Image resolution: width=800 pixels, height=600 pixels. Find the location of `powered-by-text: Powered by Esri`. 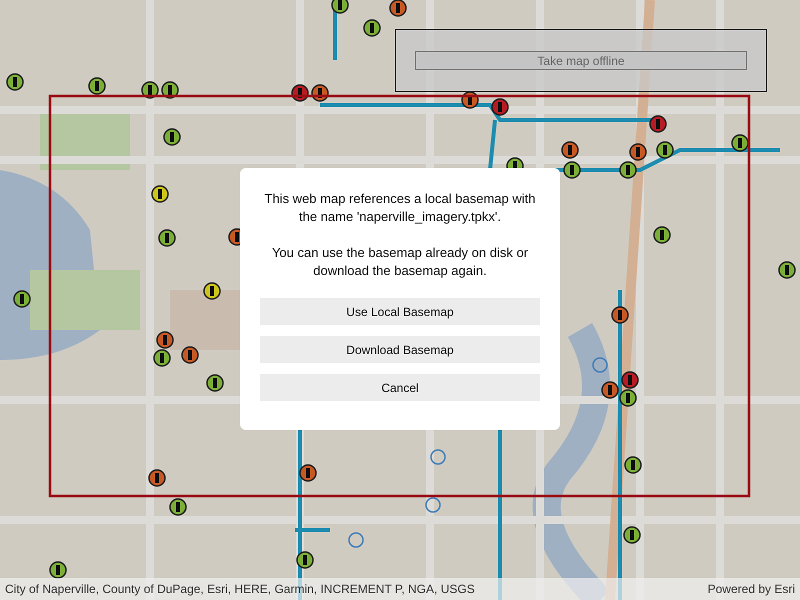

powered-by-text: Powered by Esri is located at coordinates (751, 589).